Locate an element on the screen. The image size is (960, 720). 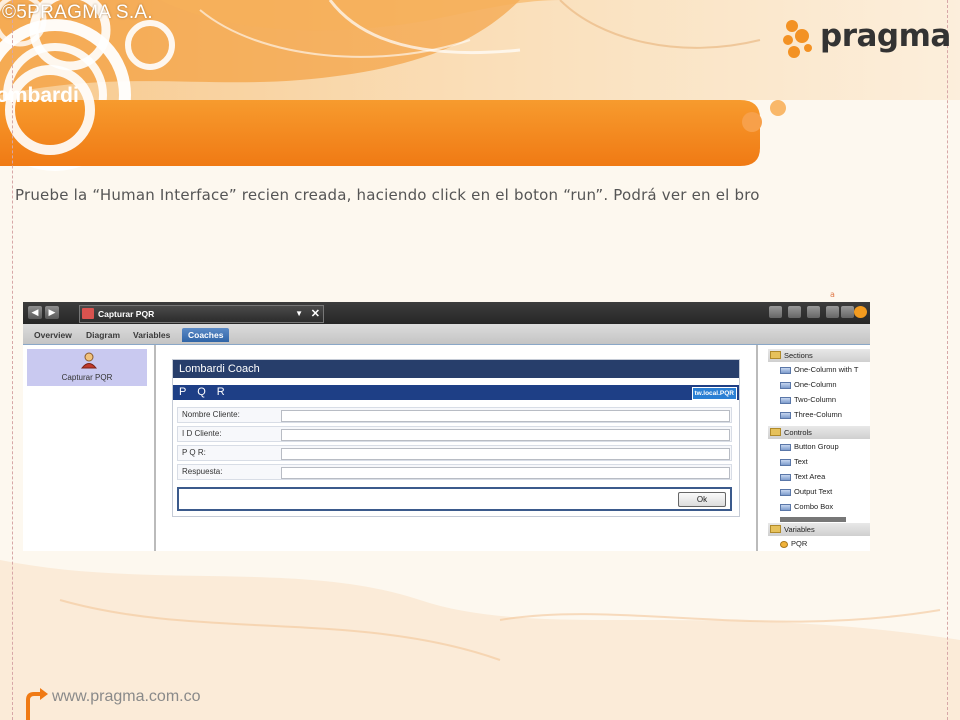
palette-item-label: Two-Column is located at coordinates (815, 399).